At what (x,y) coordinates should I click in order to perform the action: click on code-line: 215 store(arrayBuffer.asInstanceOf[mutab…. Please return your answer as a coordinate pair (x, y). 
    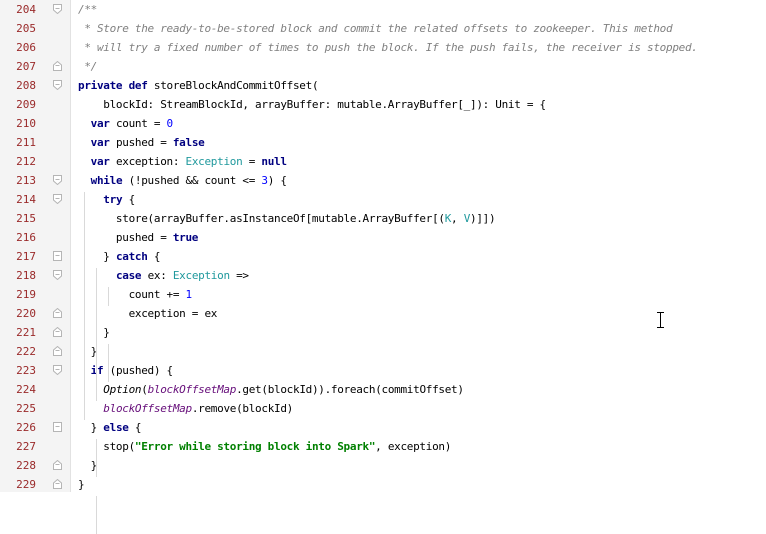
    Looking at the image, I should click on (383, 218).